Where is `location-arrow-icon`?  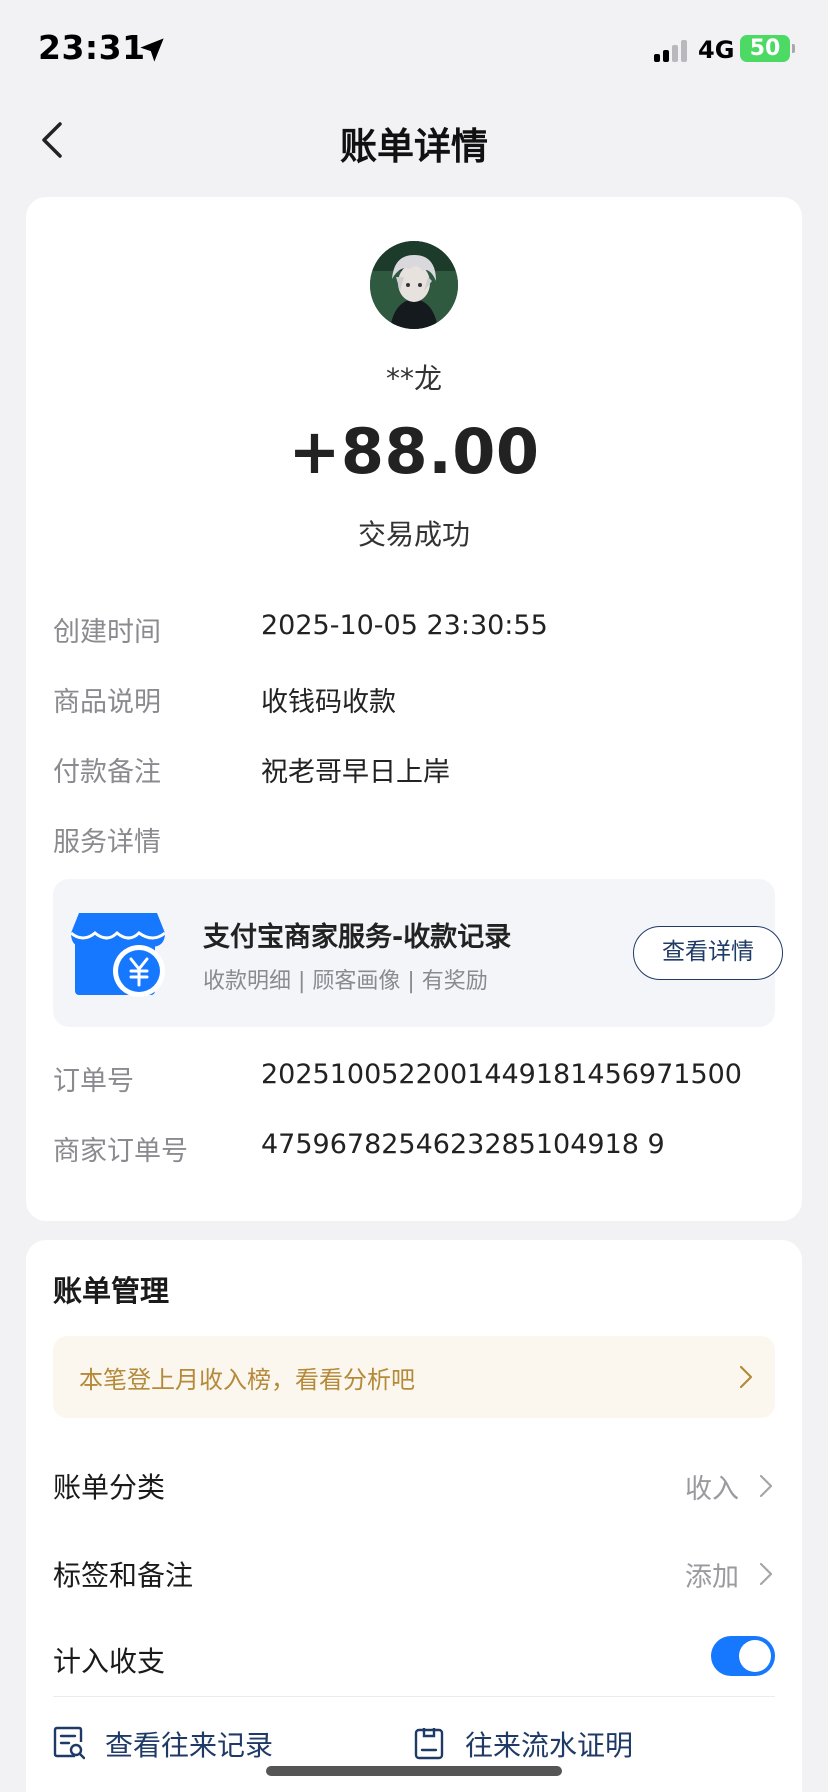 location-arrow-icon is located at coordinates (152, 50).